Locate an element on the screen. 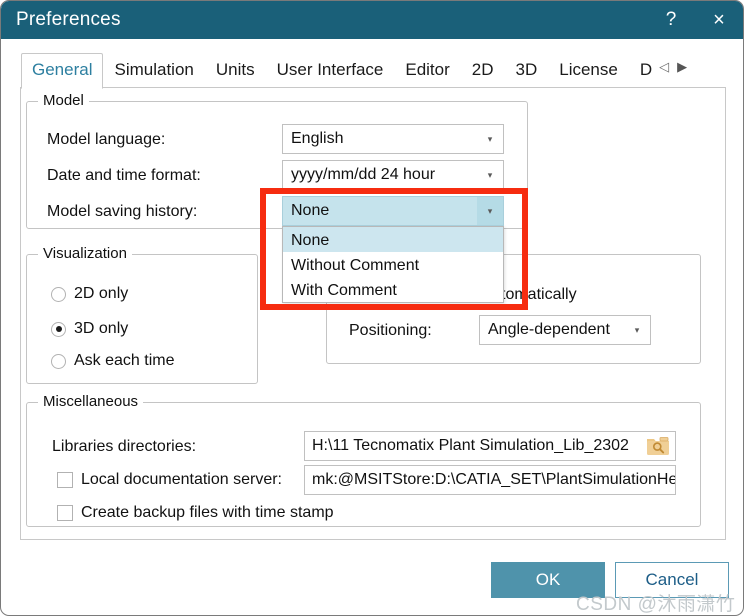  combo-model-saving-history-value: None is located at coordinates (310, 210).